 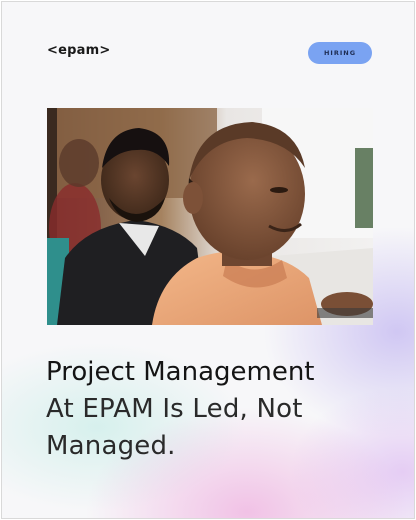 What do you see at coordinates (79, 50) in the screenshot?
I see `epam-logo: <epam>` at bounding box center [79, 50].